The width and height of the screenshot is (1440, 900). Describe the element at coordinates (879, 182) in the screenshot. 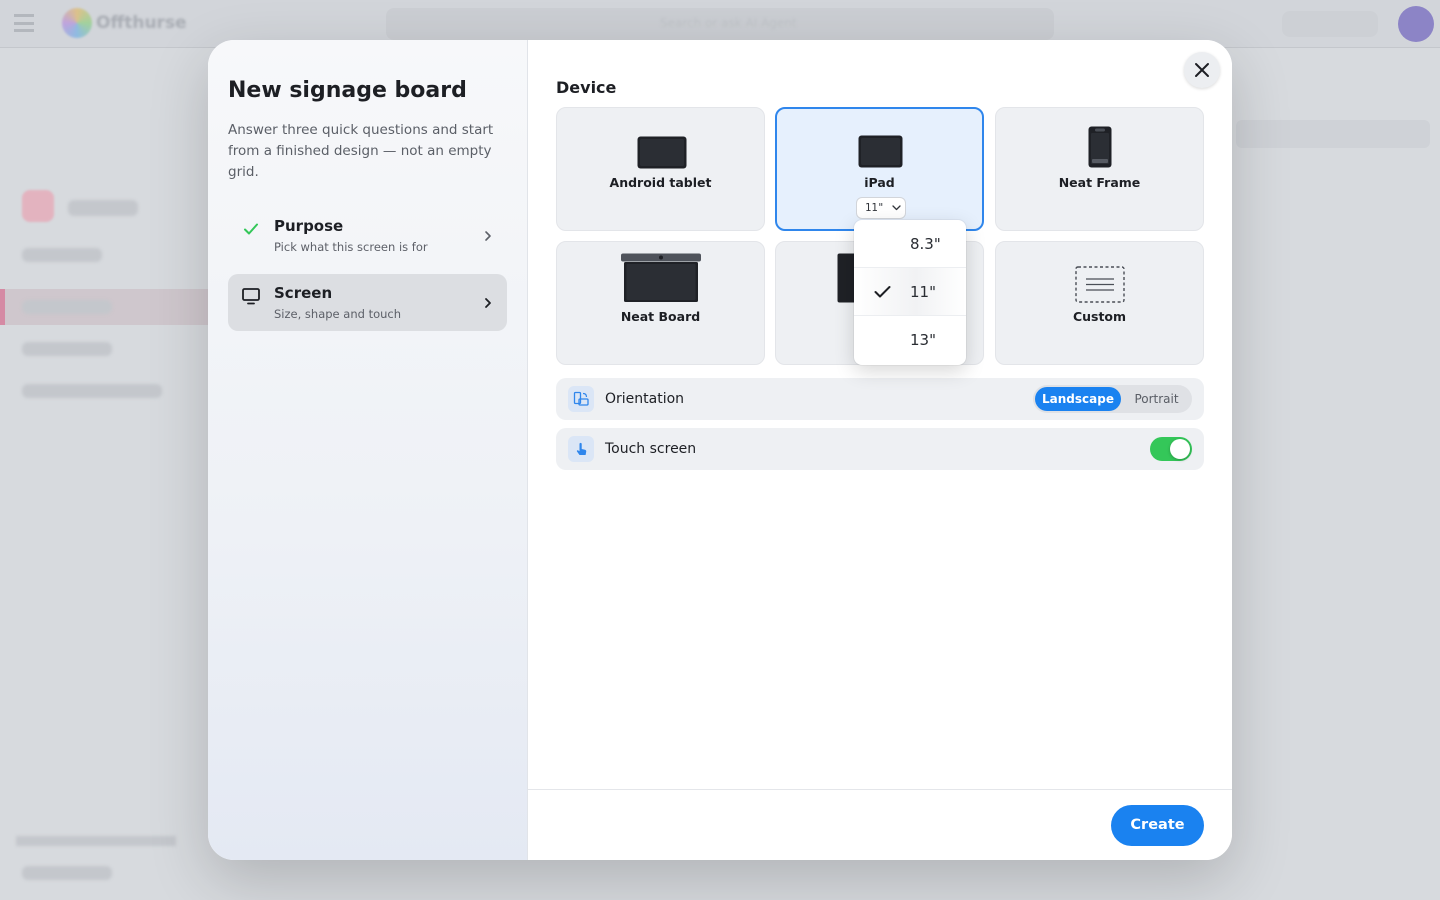

I see `device-tile-label: iPad` at that location.